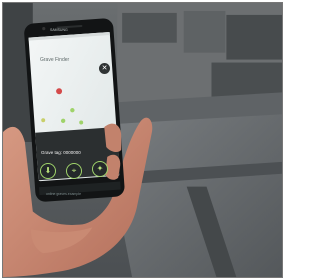 This screenshot has height=280, width=320. I want to click on download-button: ⬇, so click(48, 171).